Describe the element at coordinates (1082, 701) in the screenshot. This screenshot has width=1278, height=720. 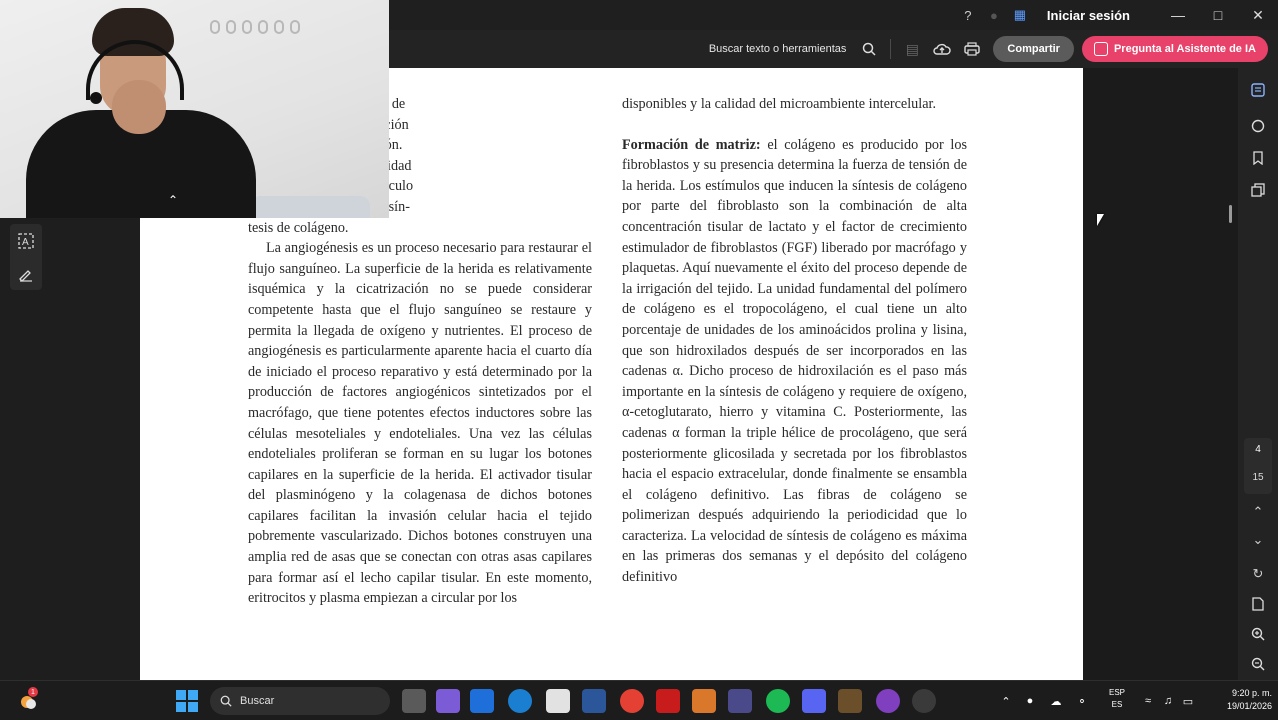
I see `microphone-tray-icon: ⚬` at that location.